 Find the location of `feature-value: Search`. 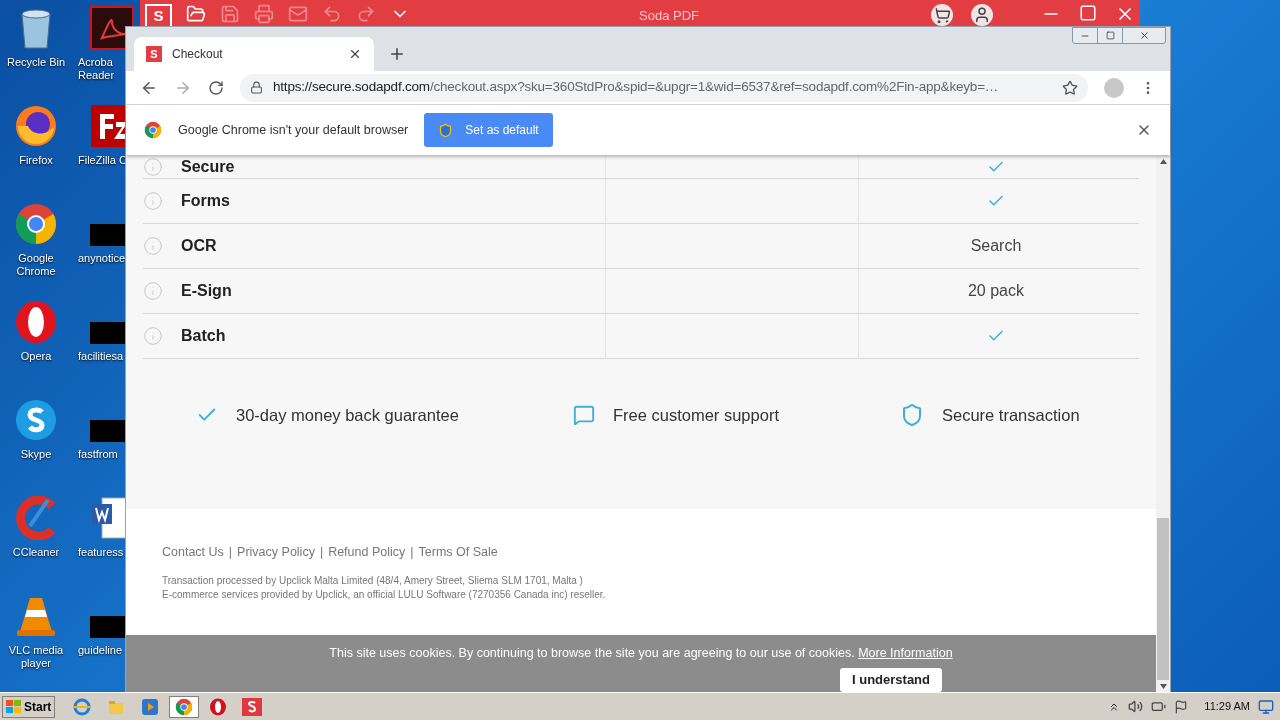

feature-value: Search is located at coordinates (996, 246).